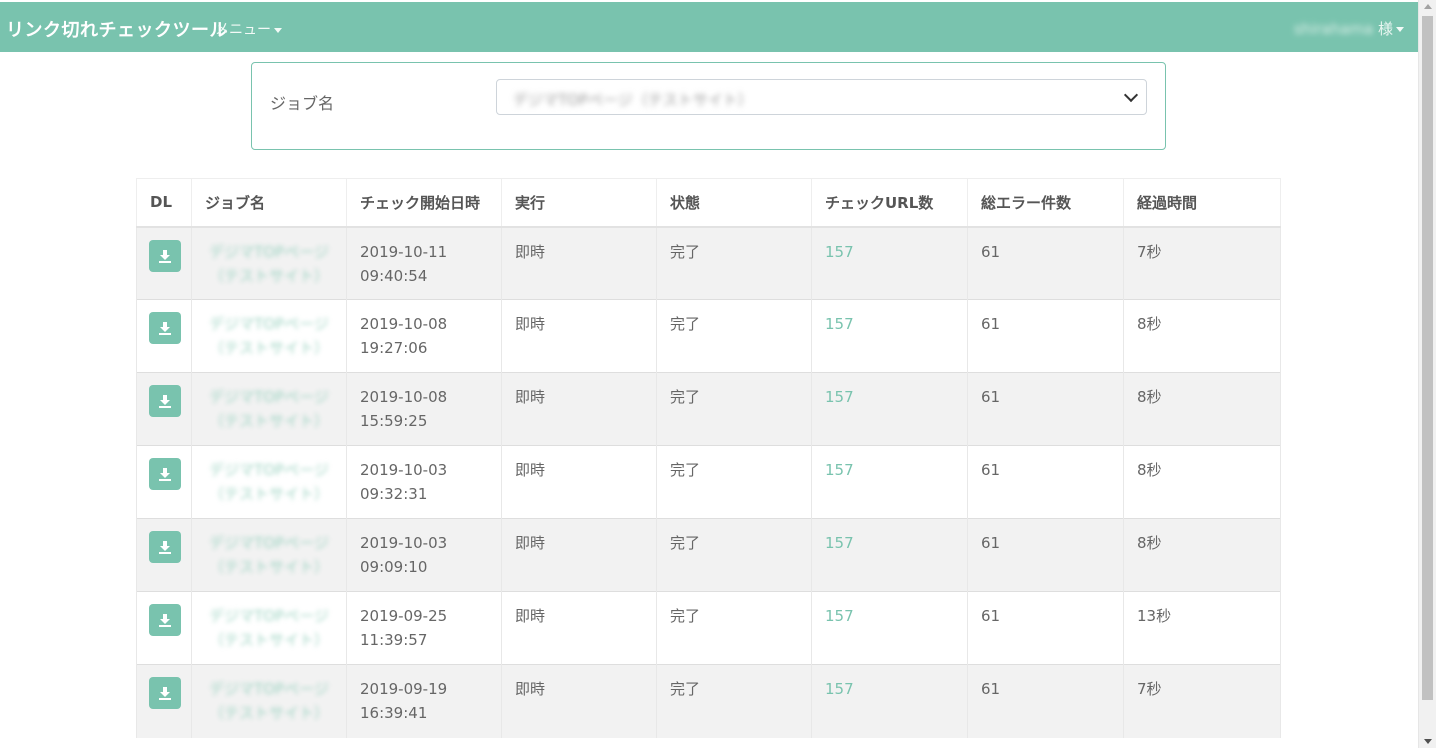 This screenshot has width=1436, height=748. What do you see at coordinates (1202, 203) in the screenshot?
I see `header-elapsed: 経過時間` at bounding box center [1202, 203].